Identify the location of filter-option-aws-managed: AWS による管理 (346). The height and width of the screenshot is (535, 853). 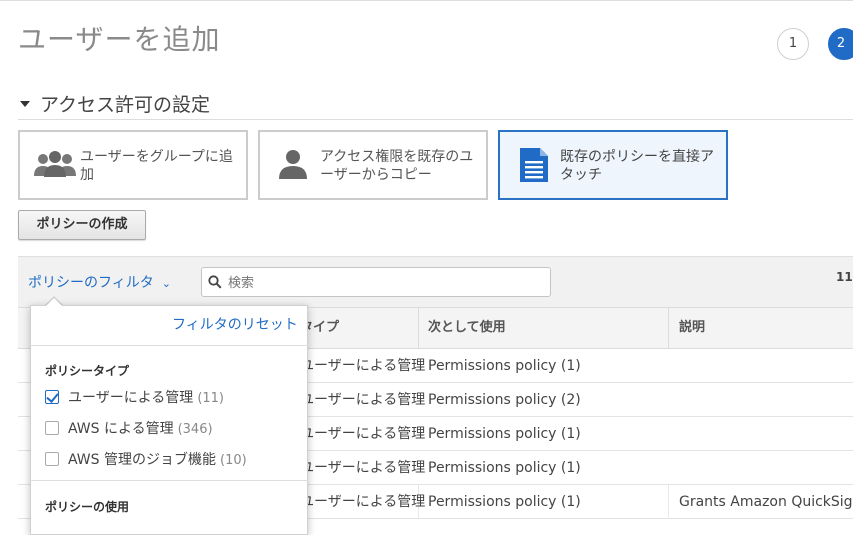
(129, 428).